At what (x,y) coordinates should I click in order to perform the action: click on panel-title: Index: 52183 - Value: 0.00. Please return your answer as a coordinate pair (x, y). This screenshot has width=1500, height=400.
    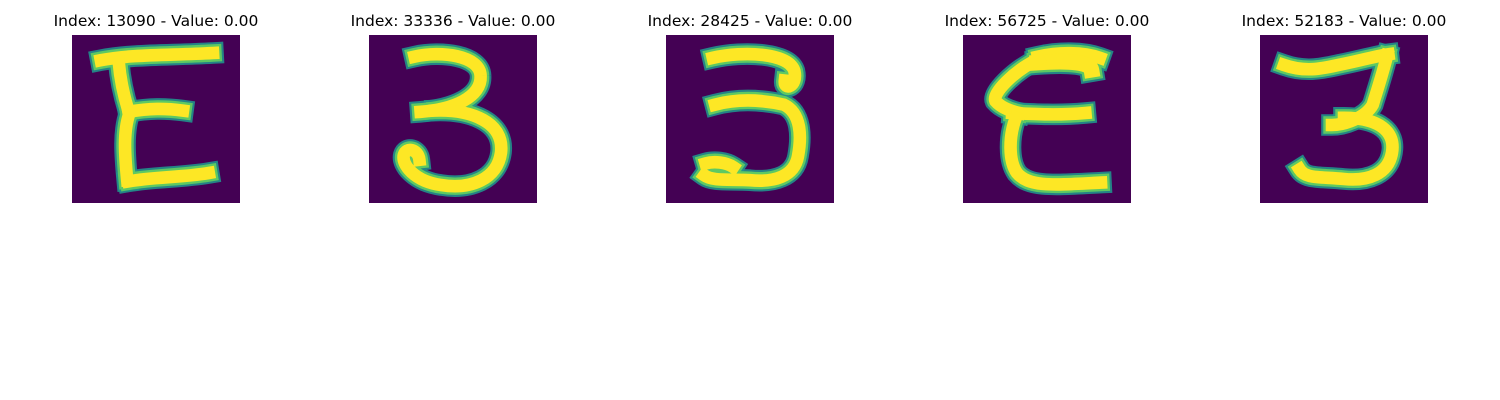
    Looking at the image, I should click on (1344, 21).